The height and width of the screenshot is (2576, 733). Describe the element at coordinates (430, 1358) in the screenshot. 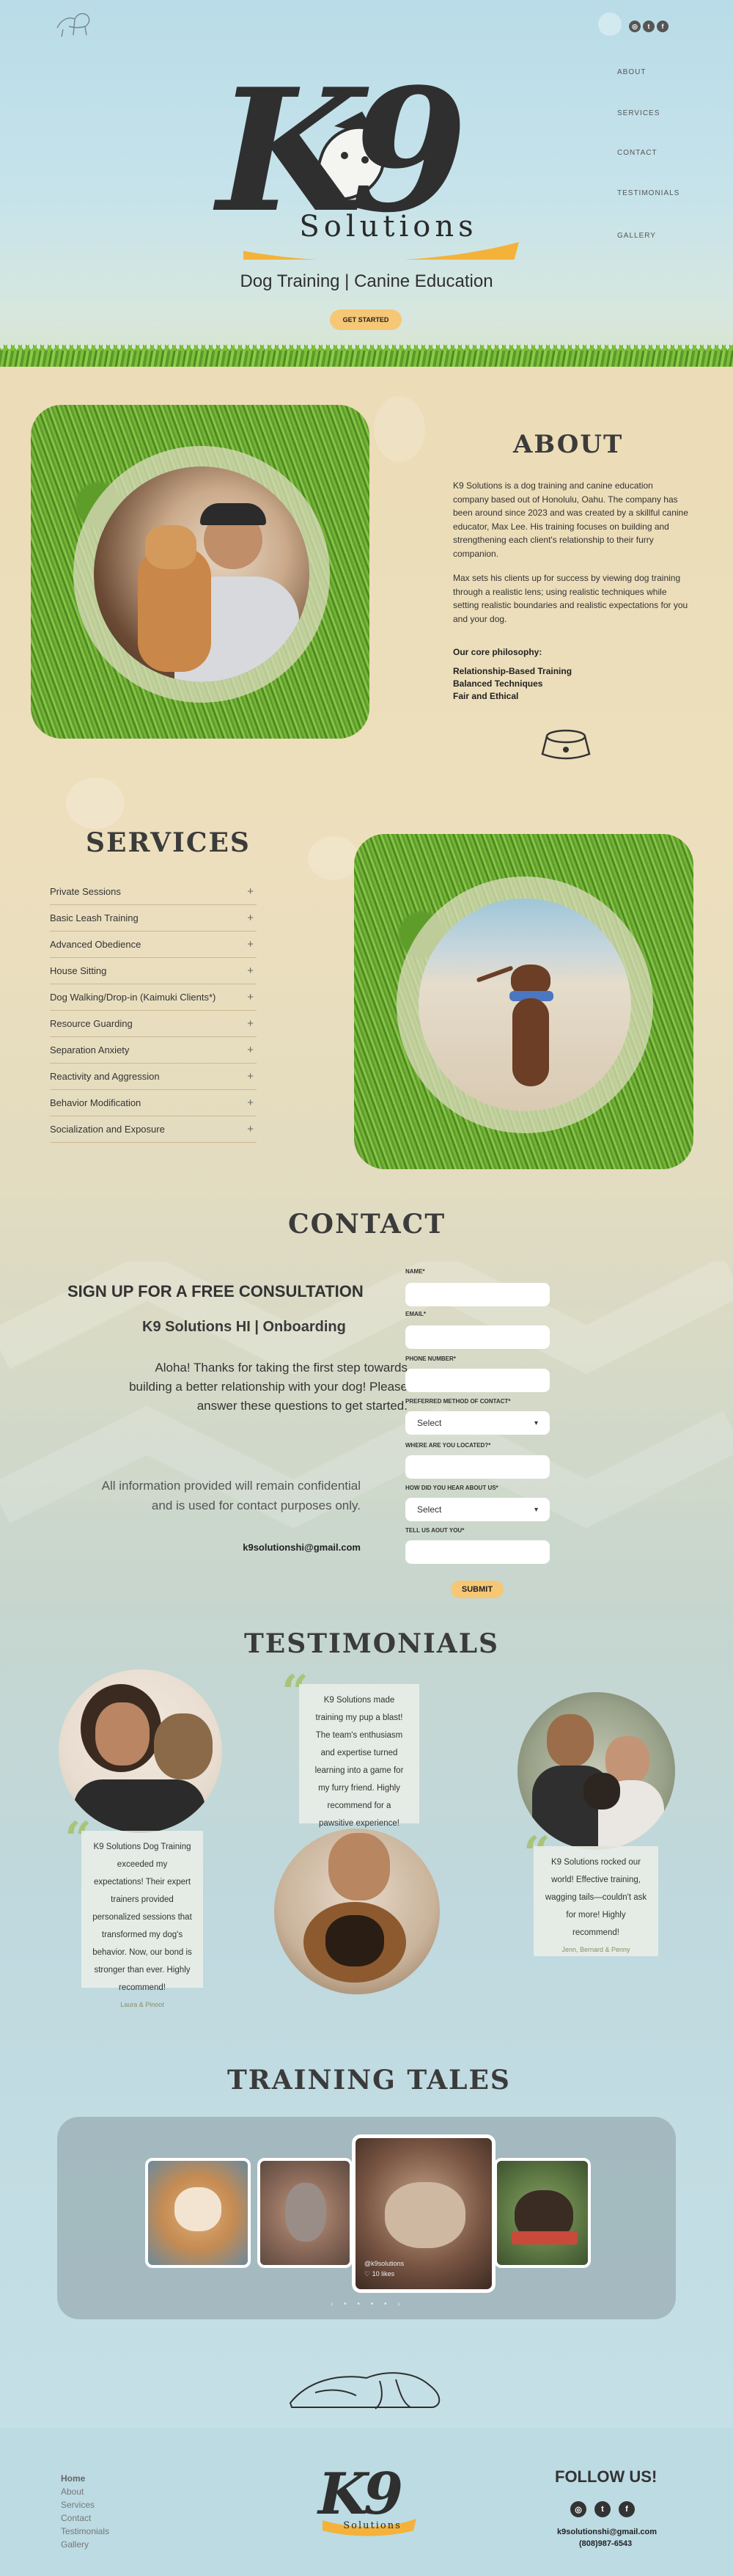

I see `phone-label: PHONE NUMBER*` at that location.